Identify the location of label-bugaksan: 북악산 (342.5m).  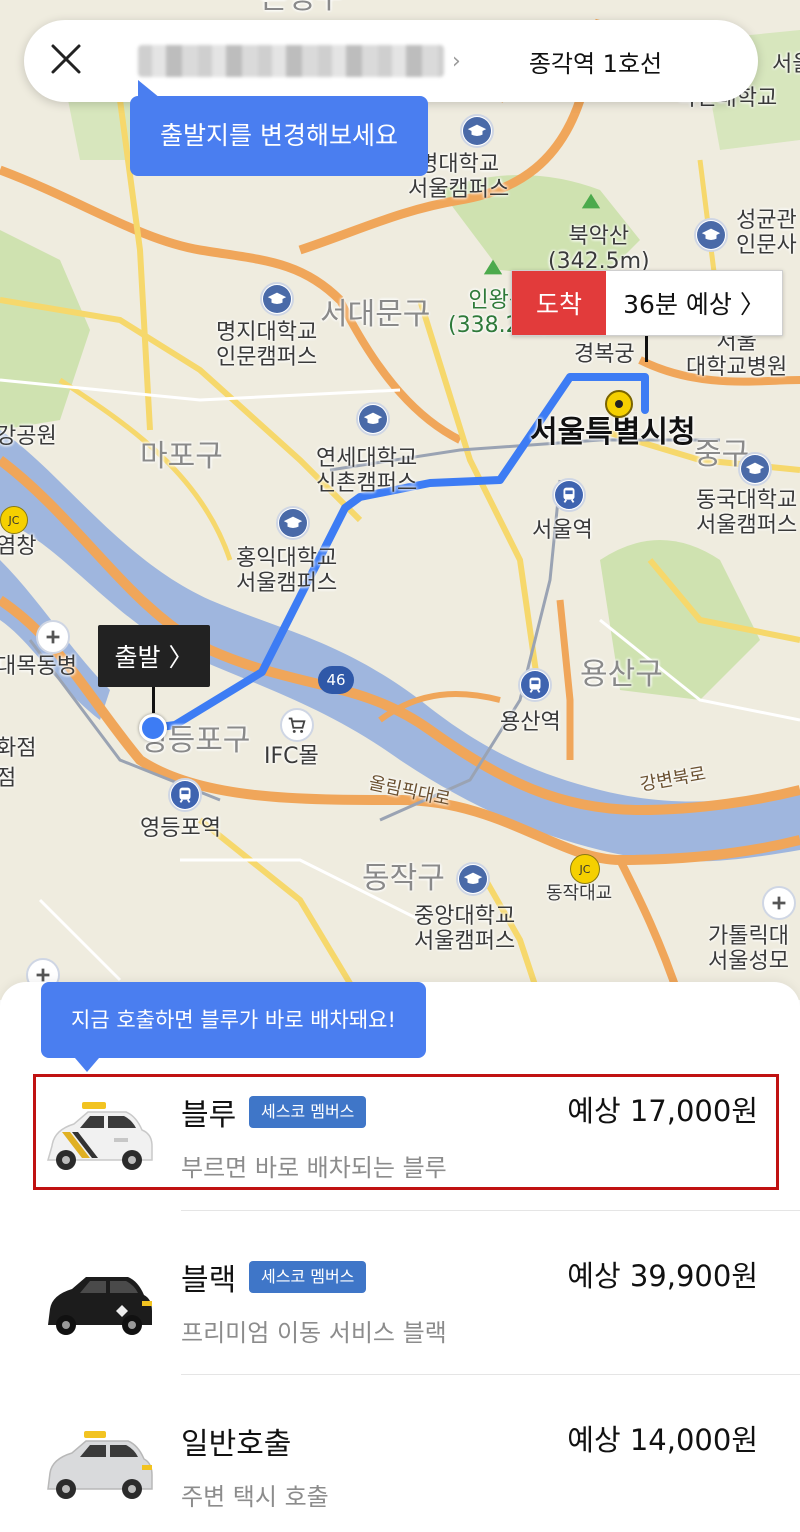
(599, 249).